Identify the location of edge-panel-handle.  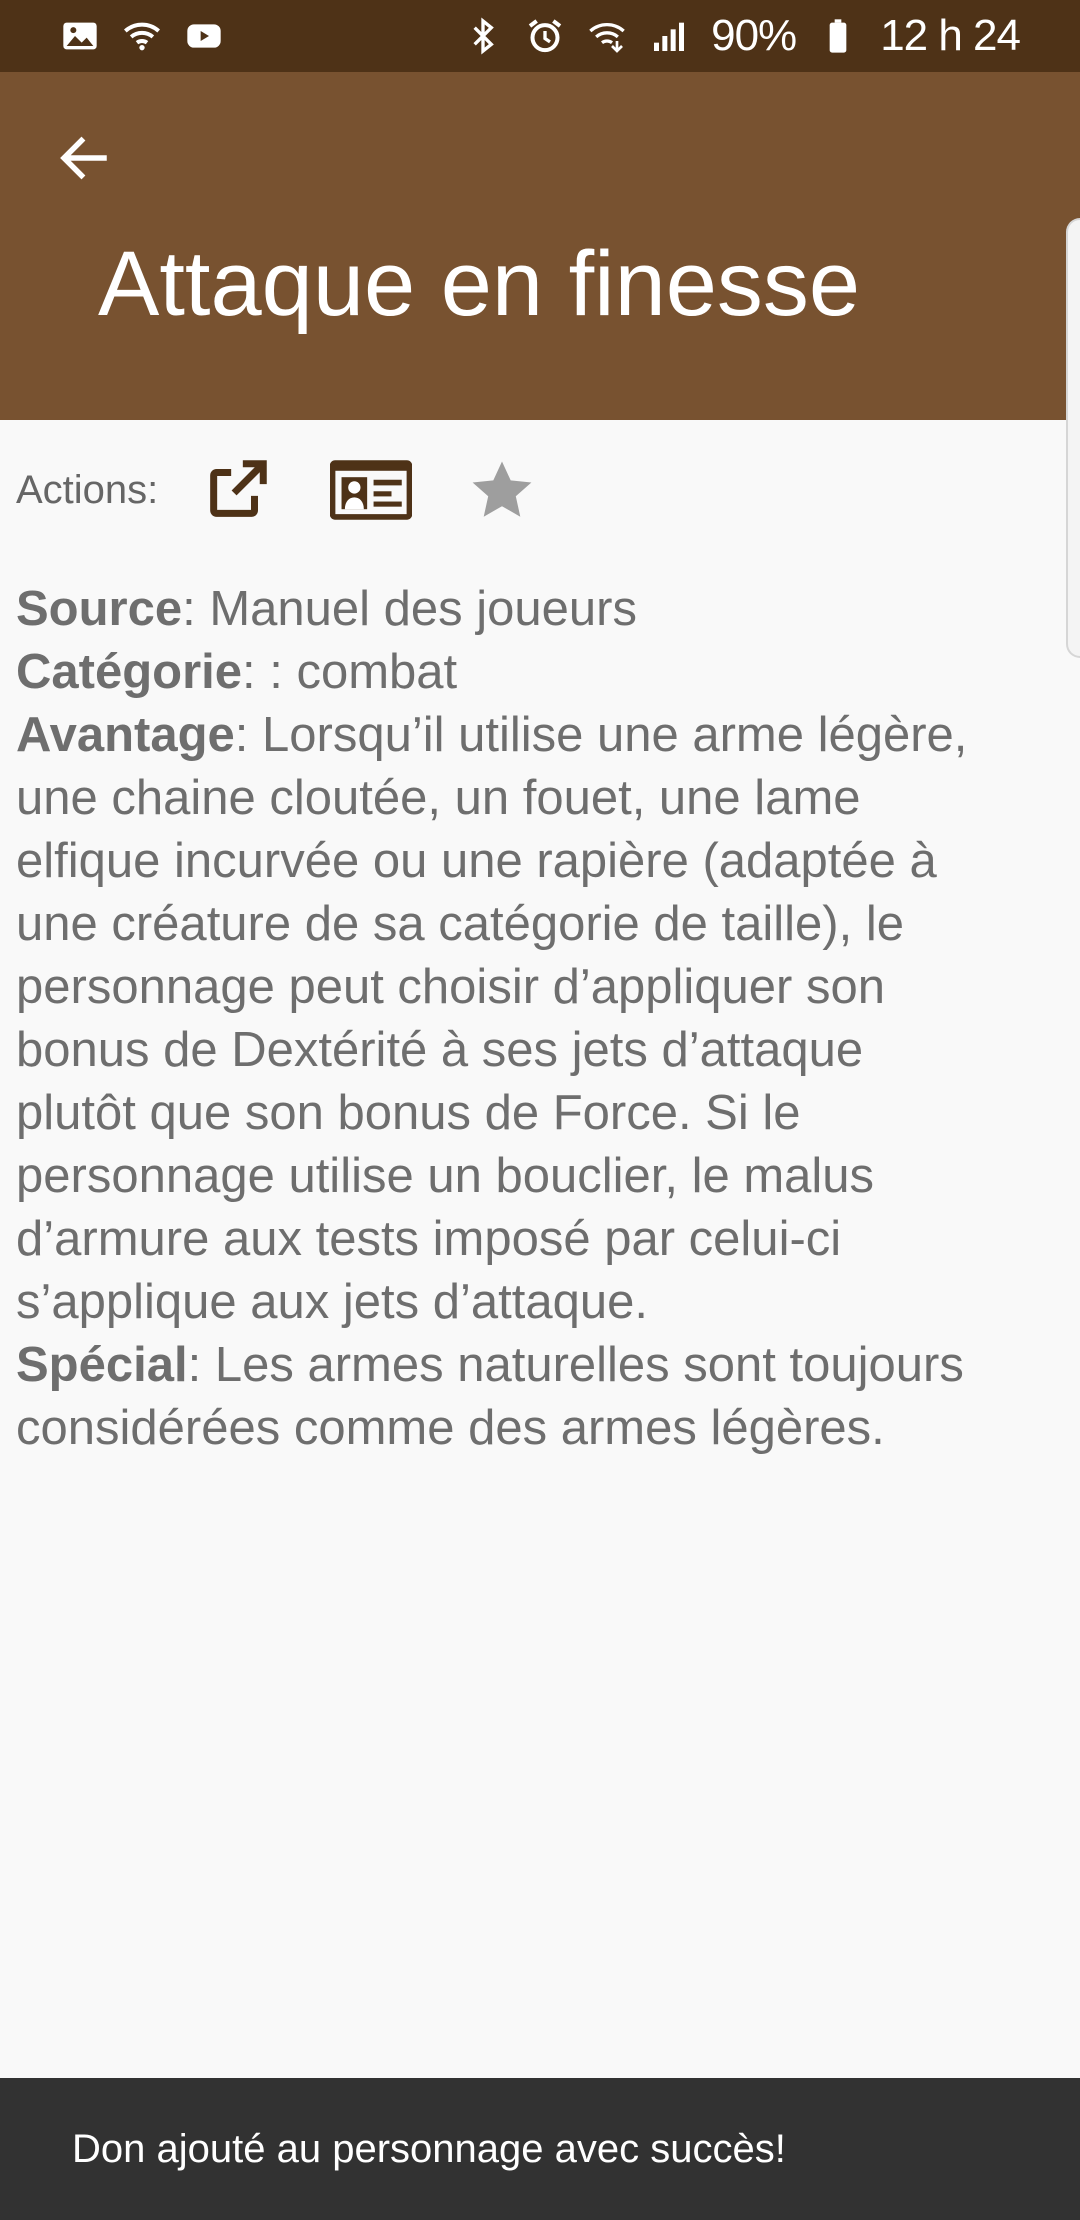
(1073, 438).